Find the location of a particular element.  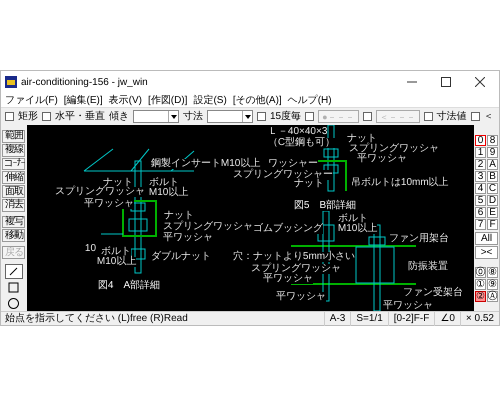

layer-group-button: ⑧ is located at coordinates (492, 272).